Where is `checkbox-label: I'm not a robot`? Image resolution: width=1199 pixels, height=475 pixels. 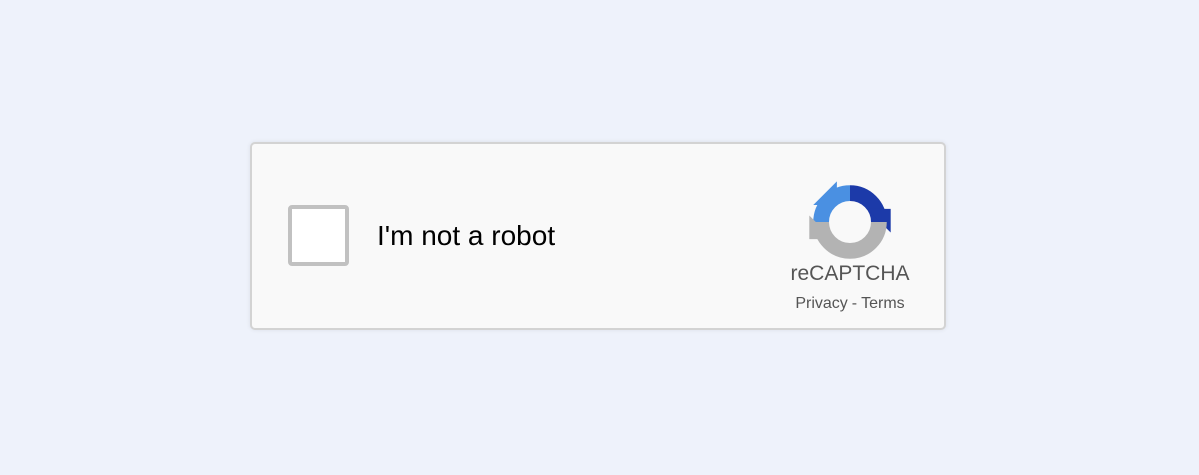 checkbox-label: I'm not a robot is located at coordinates (466, 236).